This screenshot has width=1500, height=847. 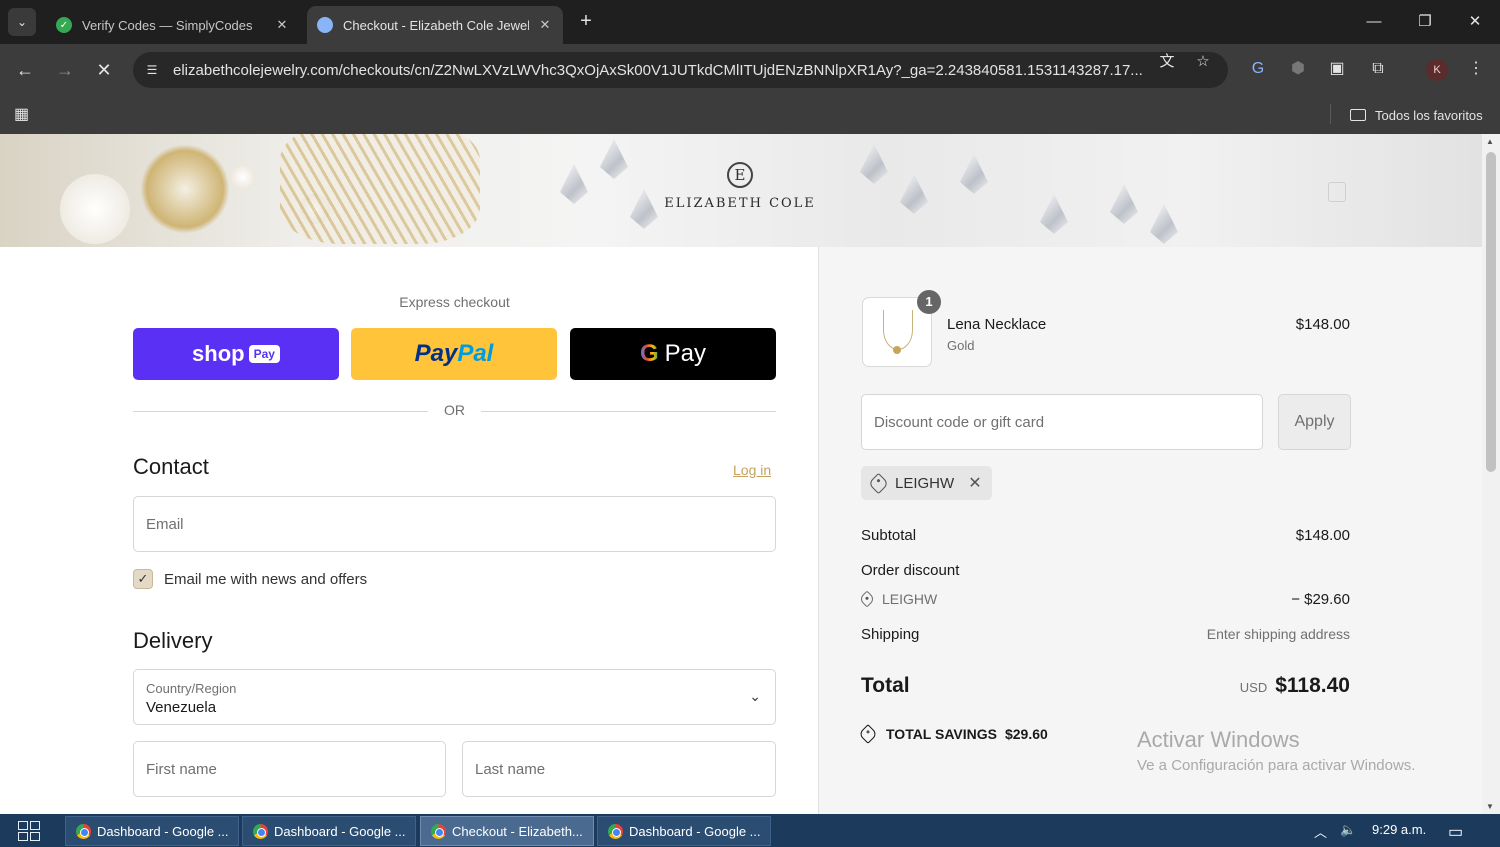 I want to click on clock: 9:29 a.m., so click(x=1399, y=829).